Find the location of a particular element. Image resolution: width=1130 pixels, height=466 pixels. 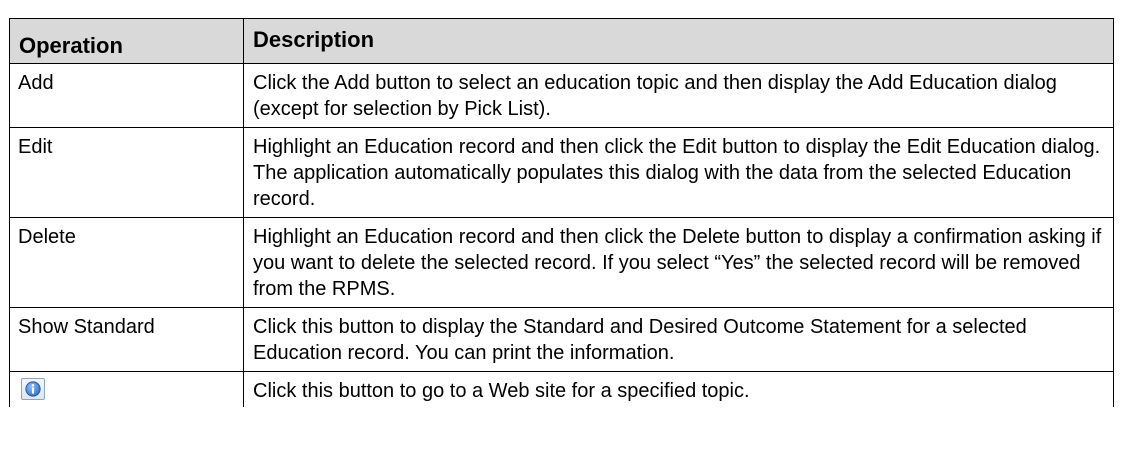

info-icon is located at coordinates (33, 389).